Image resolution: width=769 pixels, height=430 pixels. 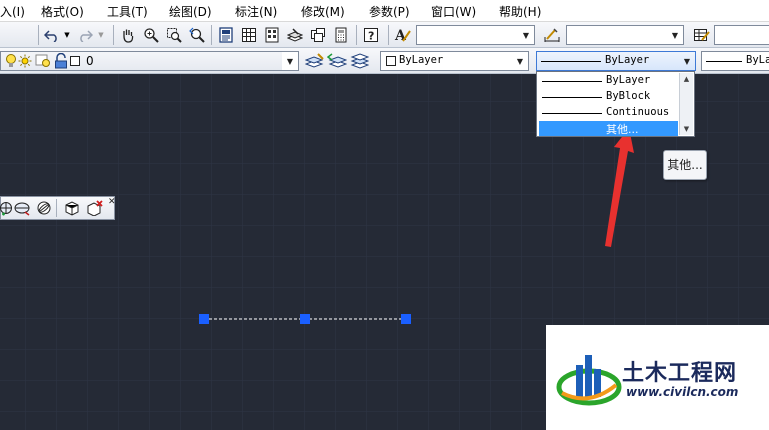 What do you see at coordinates (52, 35) in the screenshot?
I see `undo-icon` at bounding box center [52, 35].